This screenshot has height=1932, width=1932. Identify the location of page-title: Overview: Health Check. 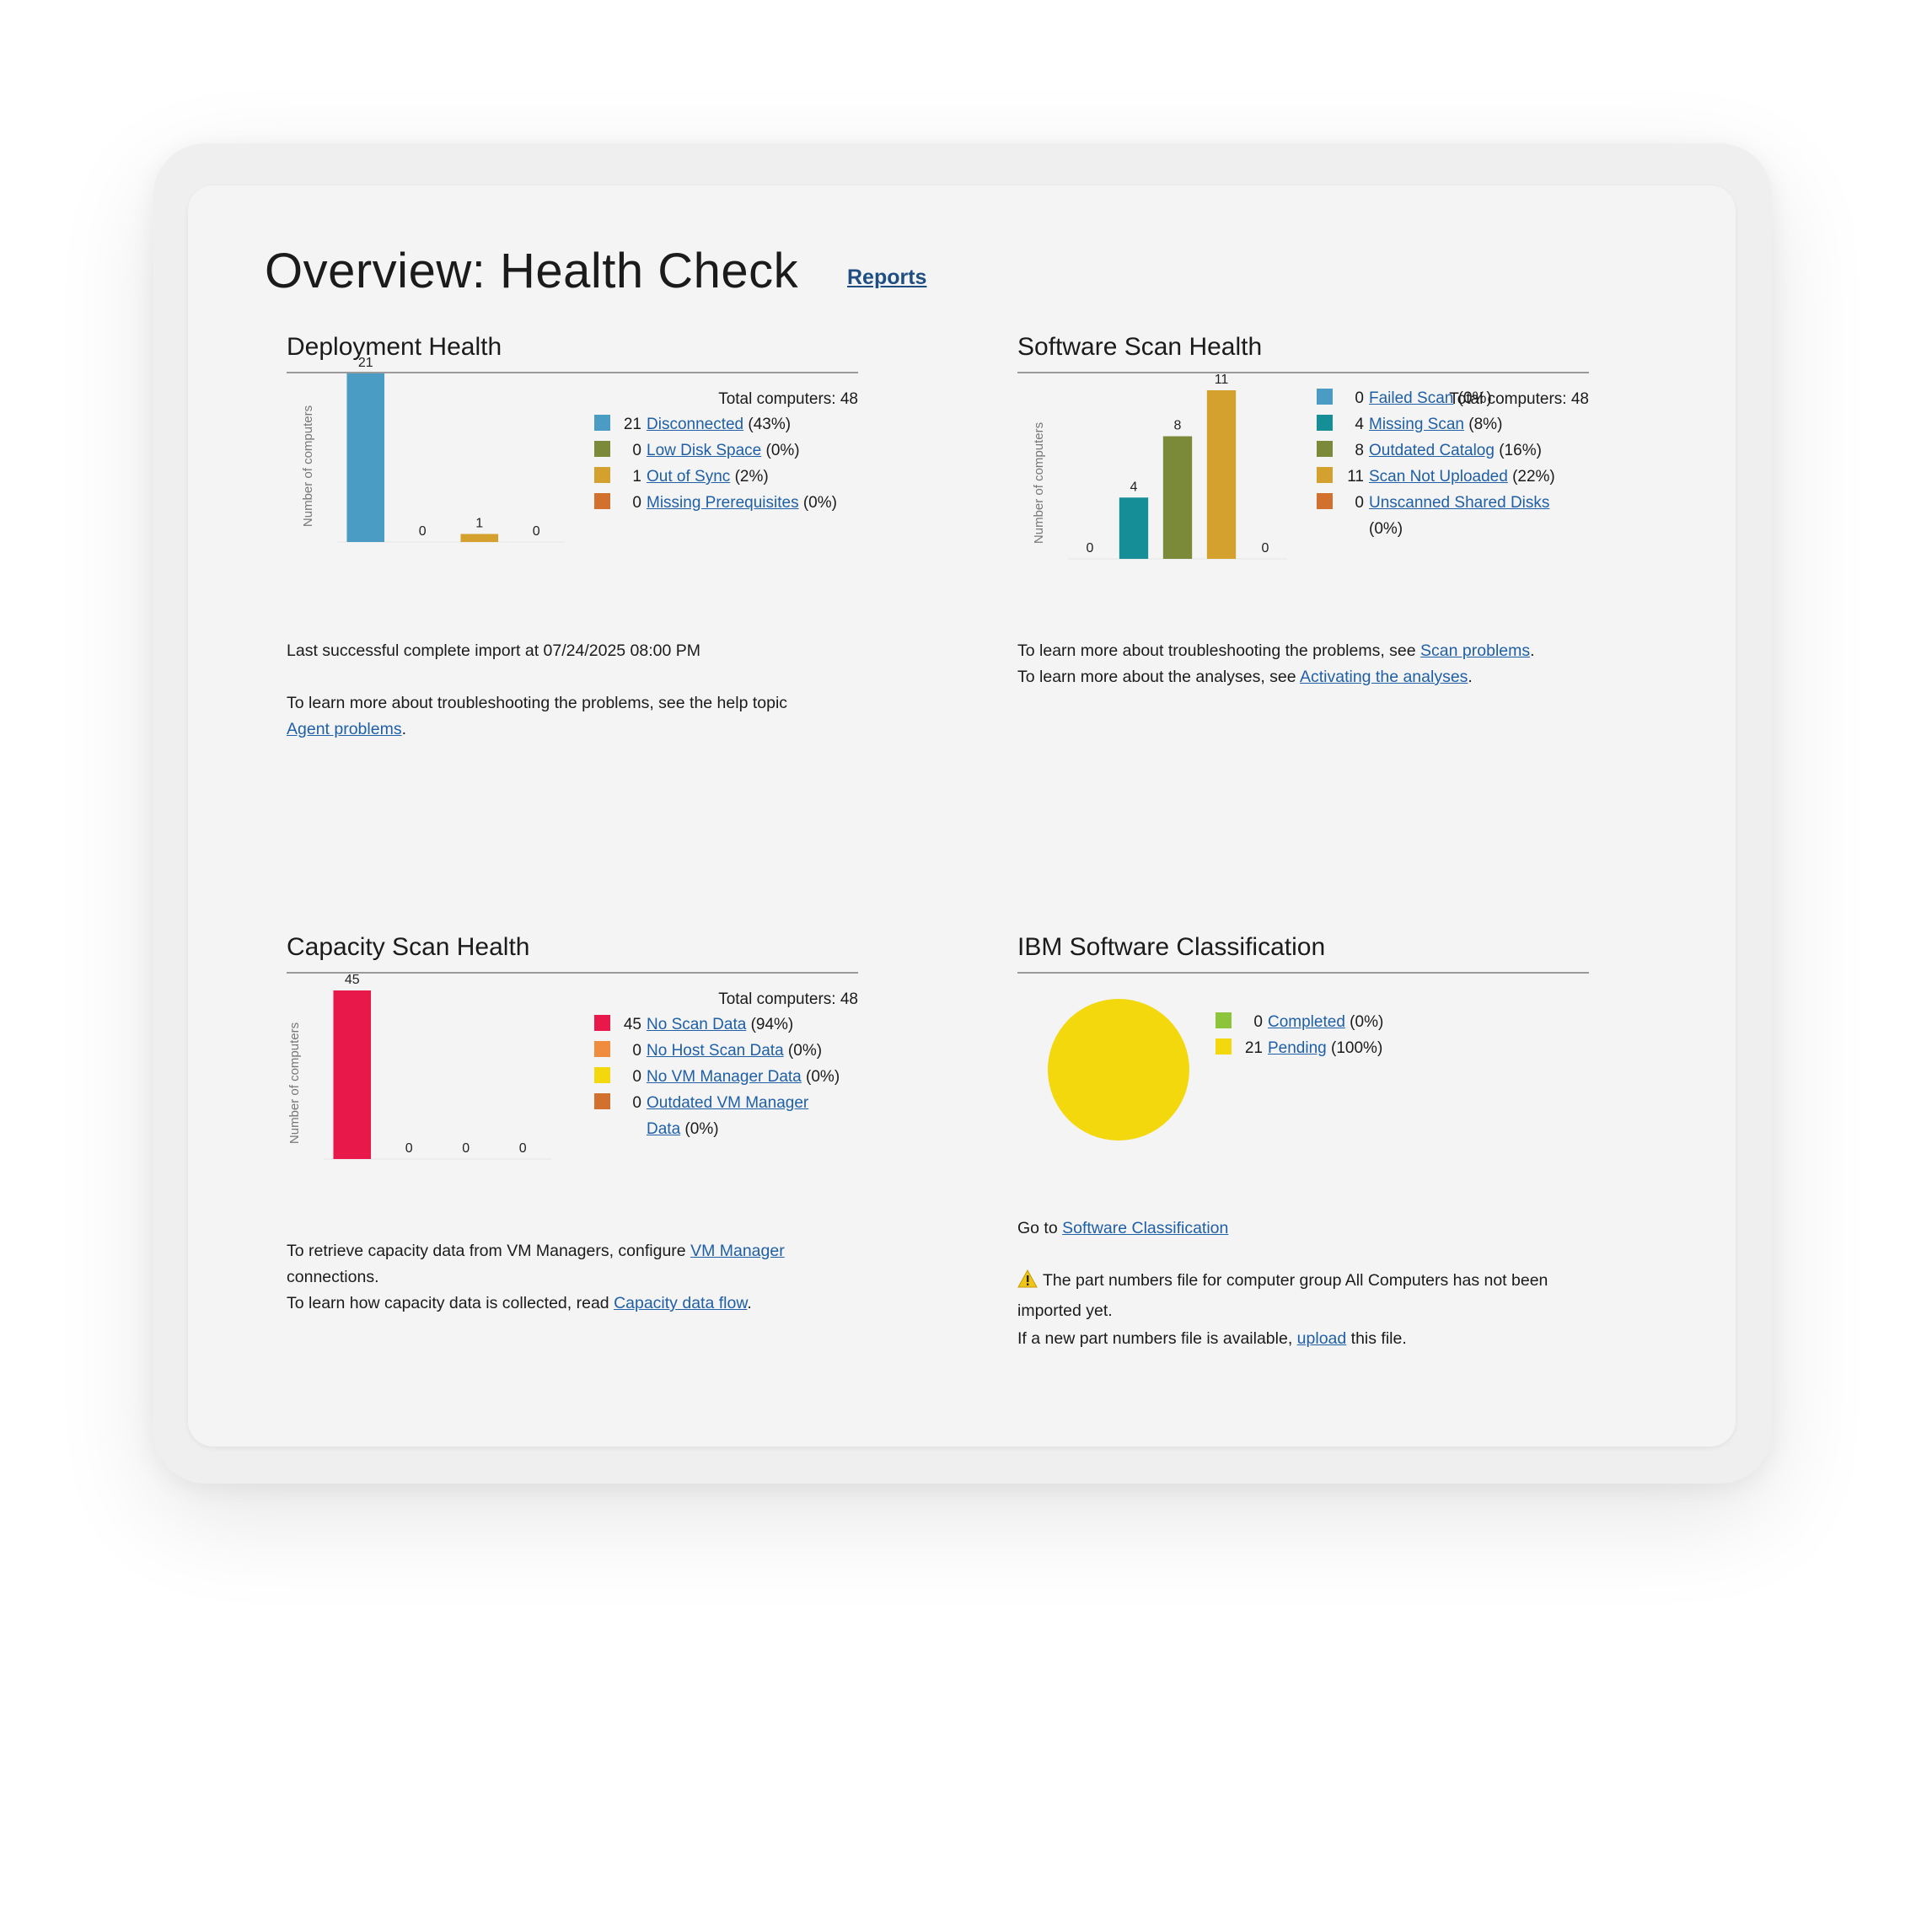
(532, 271).